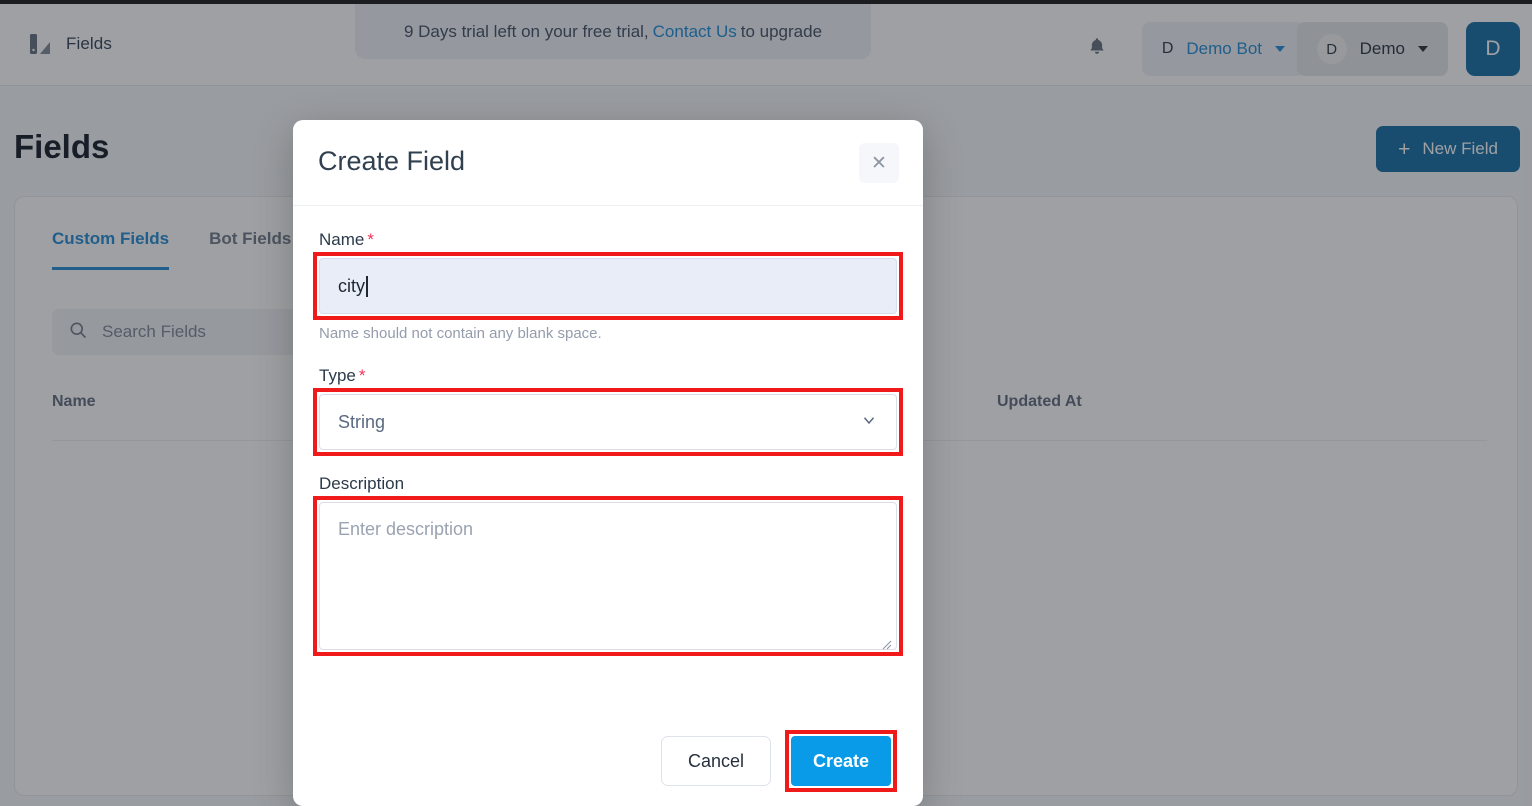 This screenshot has height=806, width=1532. I want to click on name-input: city, so click(608, 286).